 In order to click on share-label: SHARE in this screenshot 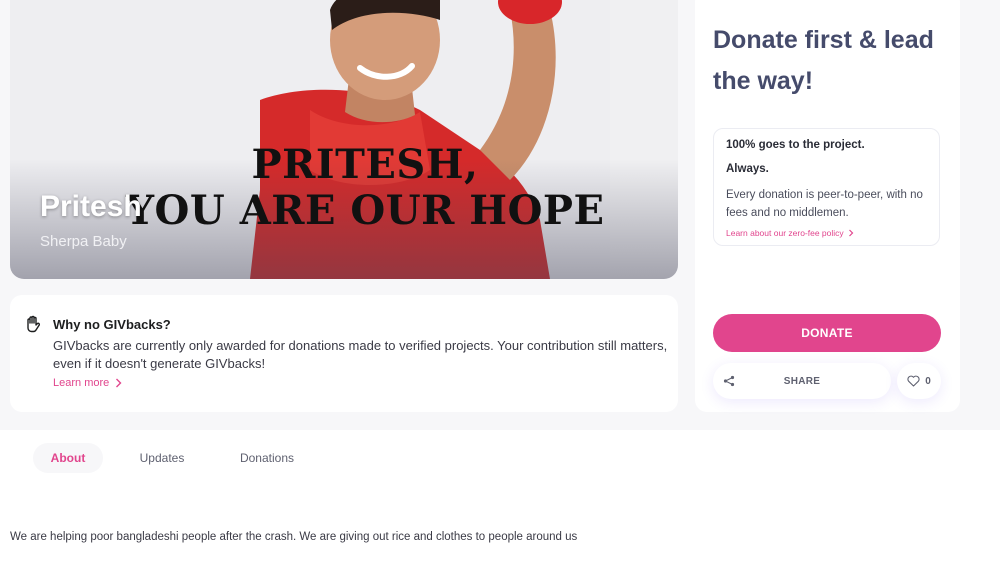, I will do `click(802, 381)`.